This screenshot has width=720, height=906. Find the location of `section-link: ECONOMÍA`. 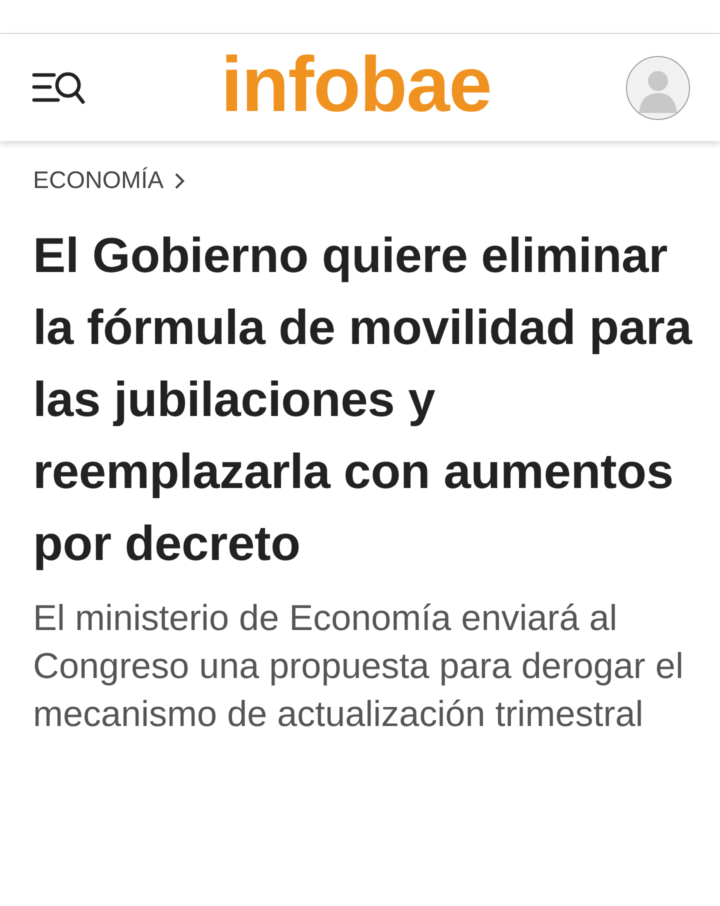

section-link: ECONOMÍA is located at coordinates (98, 181).